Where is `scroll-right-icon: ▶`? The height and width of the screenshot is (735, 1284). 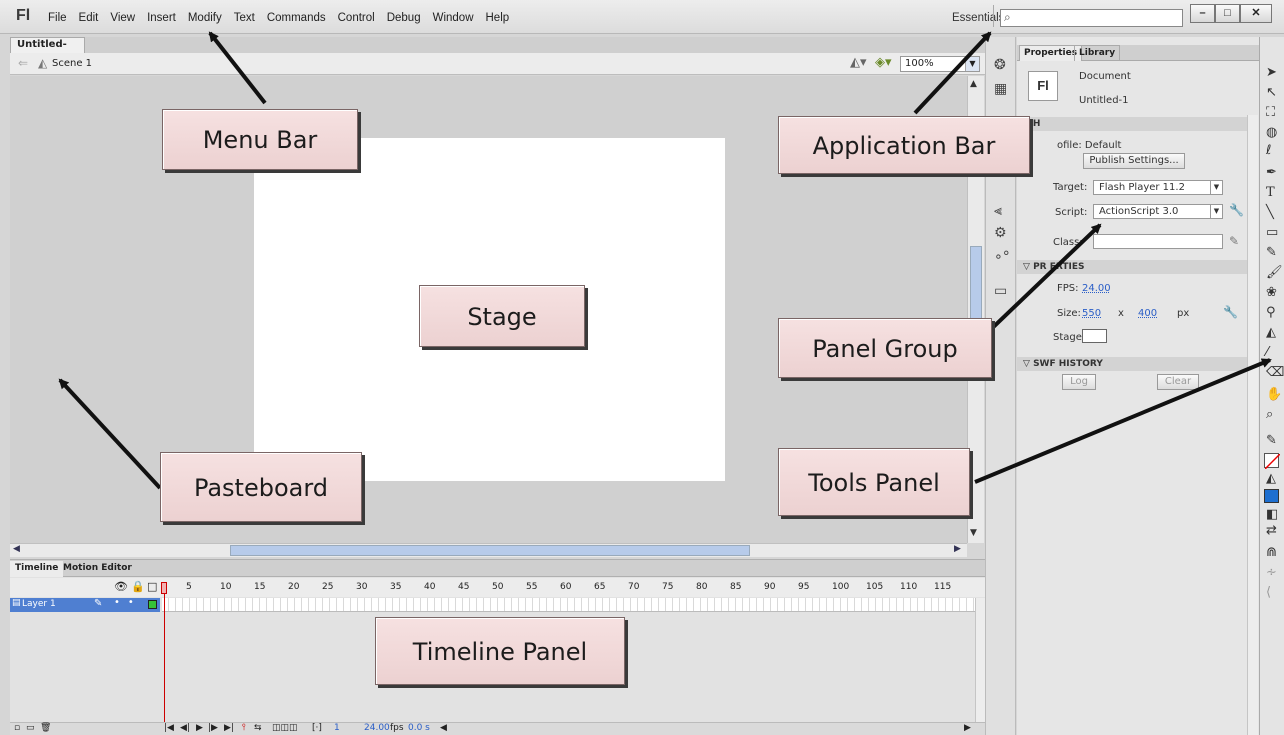
scroll-right-icon: ▶ is located at coordinates (957, 549).